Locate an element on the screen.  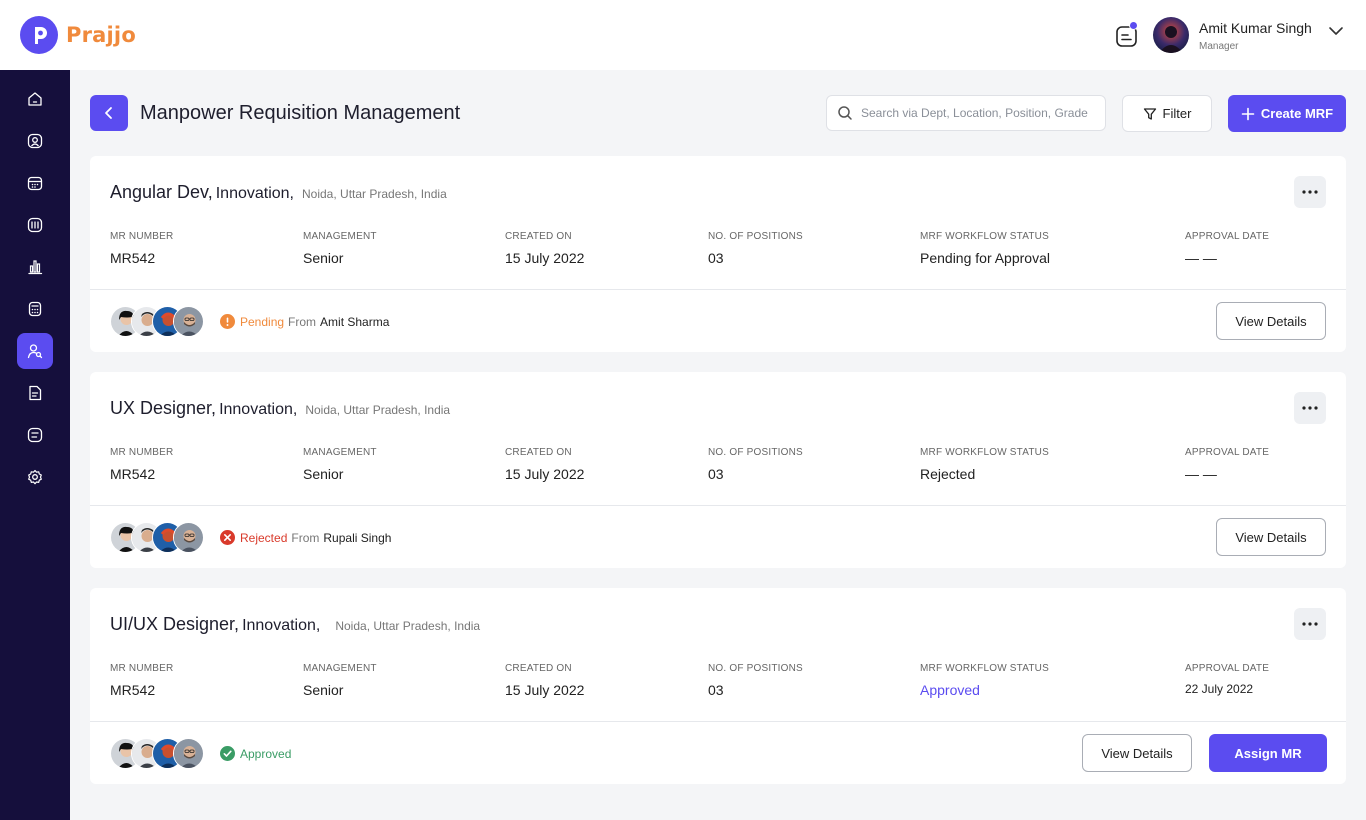
sidebar-item-library is located at coordinates (35, 225).